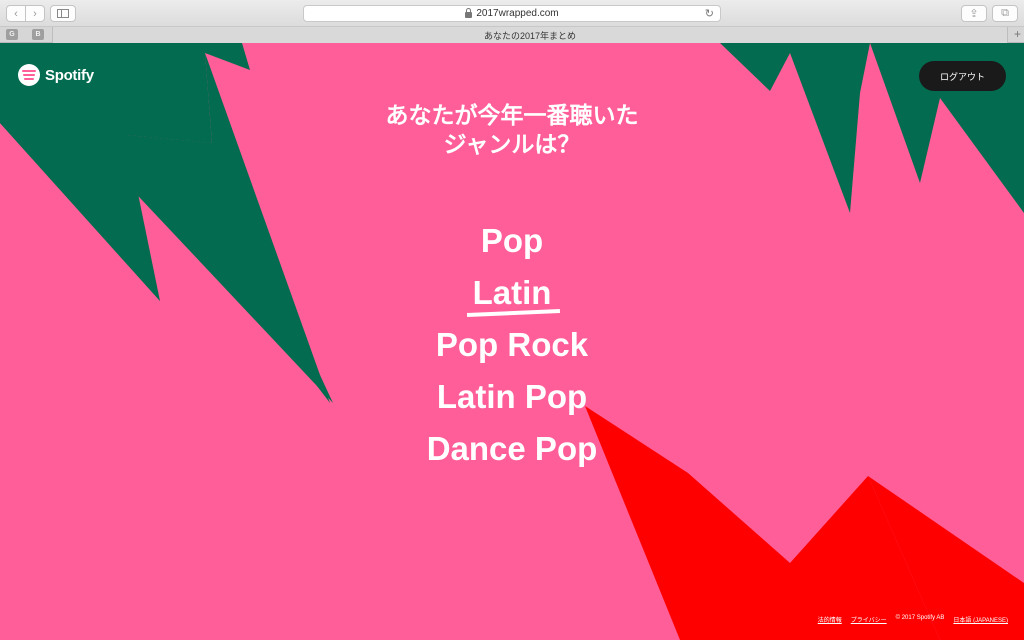 This screenshot has height=640, width=1024. Describe the element at coordinates (962, 76) in the screenshot. I see `logout-button: ログアウト` at that location.